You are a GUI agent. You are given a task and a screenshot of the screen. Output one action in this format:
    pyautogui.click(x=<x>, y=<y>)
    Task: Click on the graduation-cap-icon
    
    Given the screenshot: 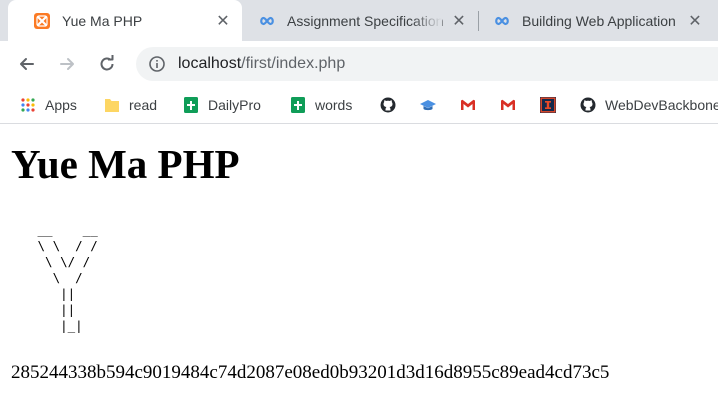 What is the action you would take?
    pyautogui.click(x=428, y=105)
    